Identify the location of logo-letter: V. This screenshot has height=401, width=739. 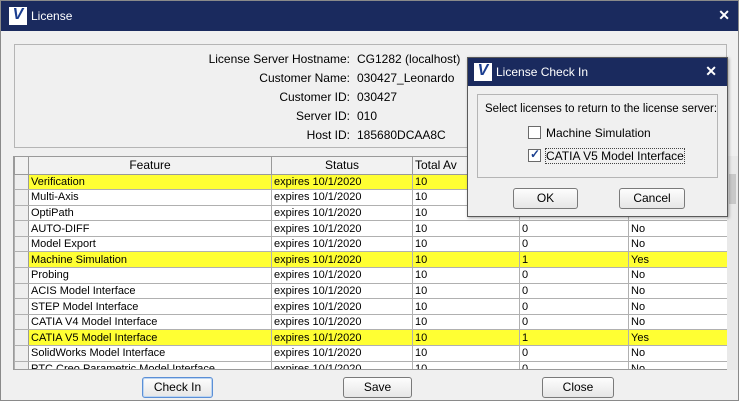
(18, 14).